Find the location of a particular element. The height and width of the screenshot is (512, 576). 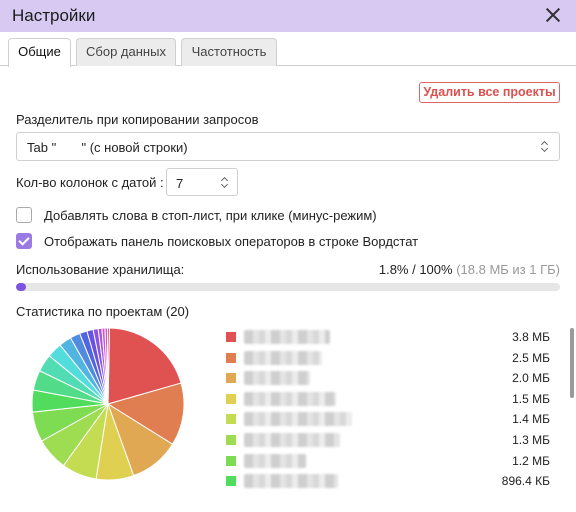

legend-row: 3.8 МБ is located at coordinates (389, 337).